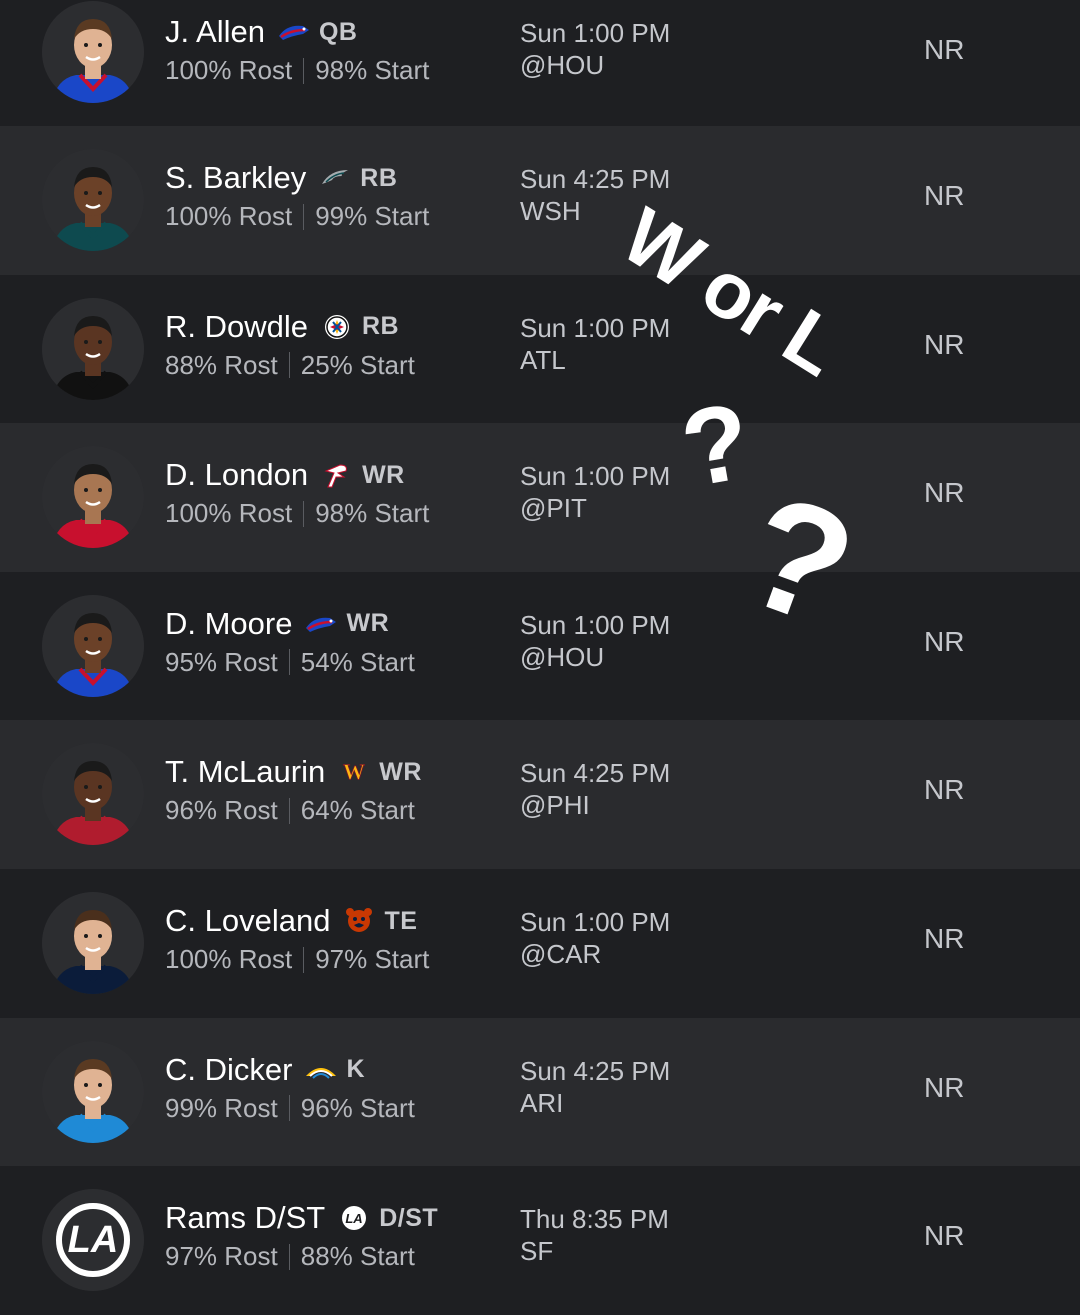 The width and height of the screenshot is (1080, 1315). Describe the element at coordinates (245, 772) in the screenshot. I see `player-name-link: T. McLaurin` at that location.